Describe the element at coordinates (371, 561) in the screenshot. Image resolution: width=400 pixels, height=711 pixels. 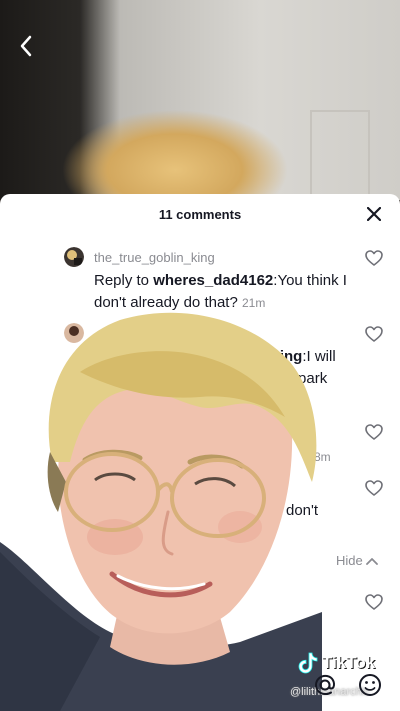
I see `chevron-up-icon` at that location.